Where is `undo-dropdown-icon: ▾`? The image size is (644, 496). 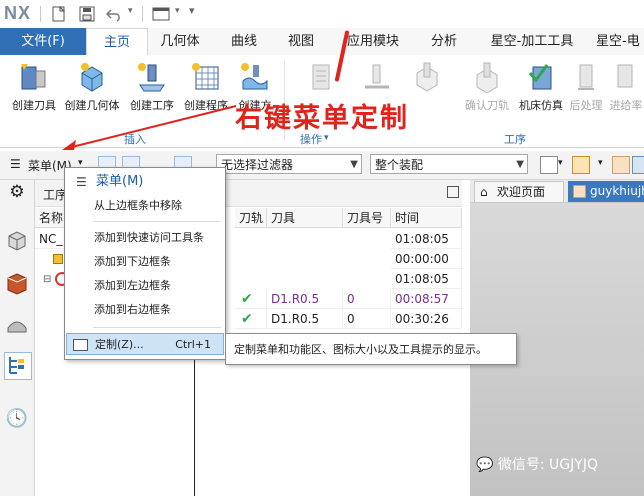
undo-dropdown-icon: ▾ is located at coordinates (130, 11).